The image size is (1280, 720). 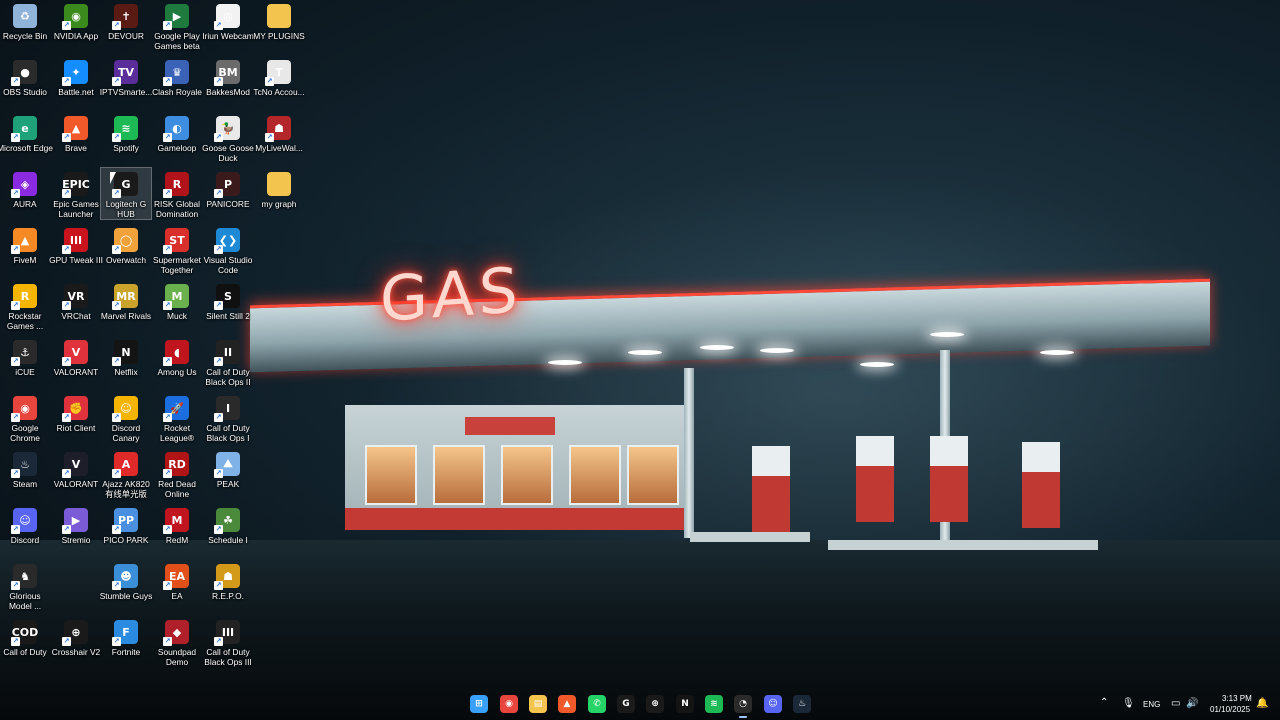 I want to click on desktop-icon-recycle-bin: ♻ Recycle Bin, so click(x=25, y=20).